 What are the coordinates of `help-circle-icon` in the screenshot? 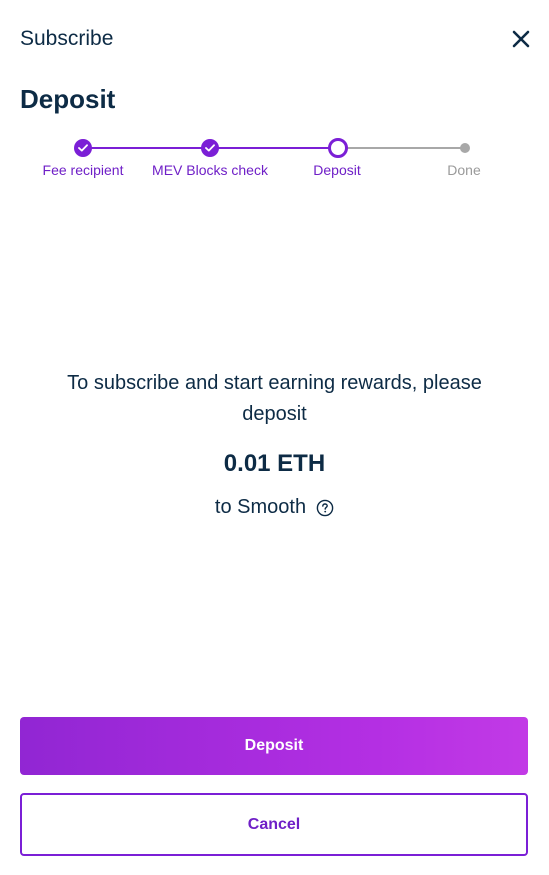 It's located at (325, 508).